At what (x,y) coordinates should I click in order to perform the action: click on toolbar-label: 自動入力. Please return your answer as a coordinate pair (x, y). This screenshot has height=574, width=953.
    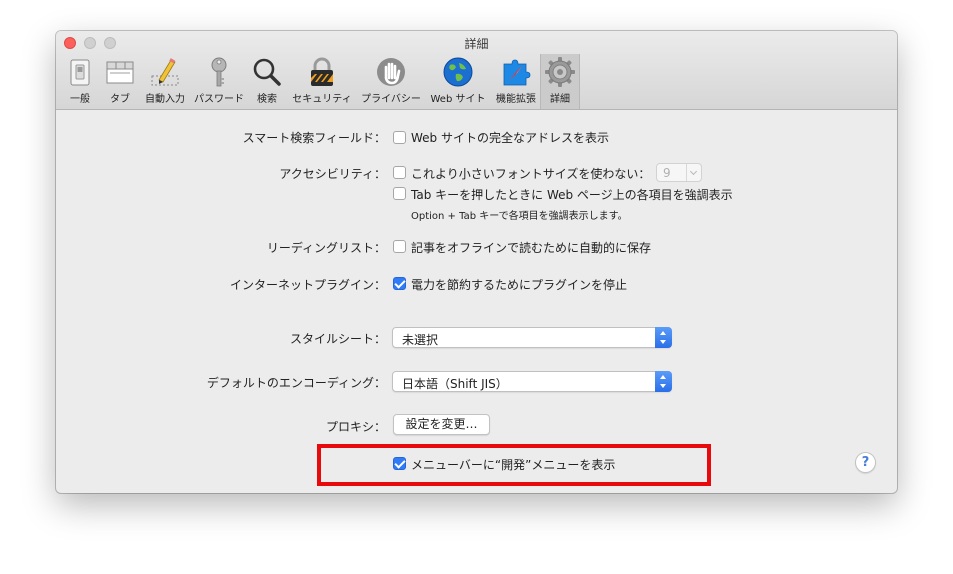
    Looking at the image, I should click on (165, 99).